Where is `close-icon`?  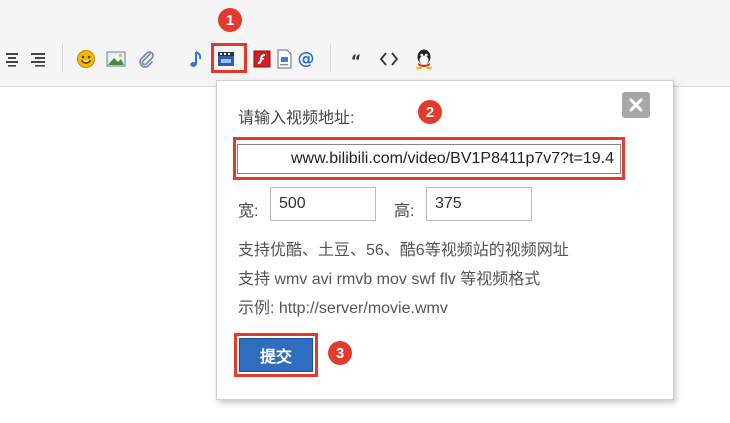
close-icon is located at coordinates (636, 105).